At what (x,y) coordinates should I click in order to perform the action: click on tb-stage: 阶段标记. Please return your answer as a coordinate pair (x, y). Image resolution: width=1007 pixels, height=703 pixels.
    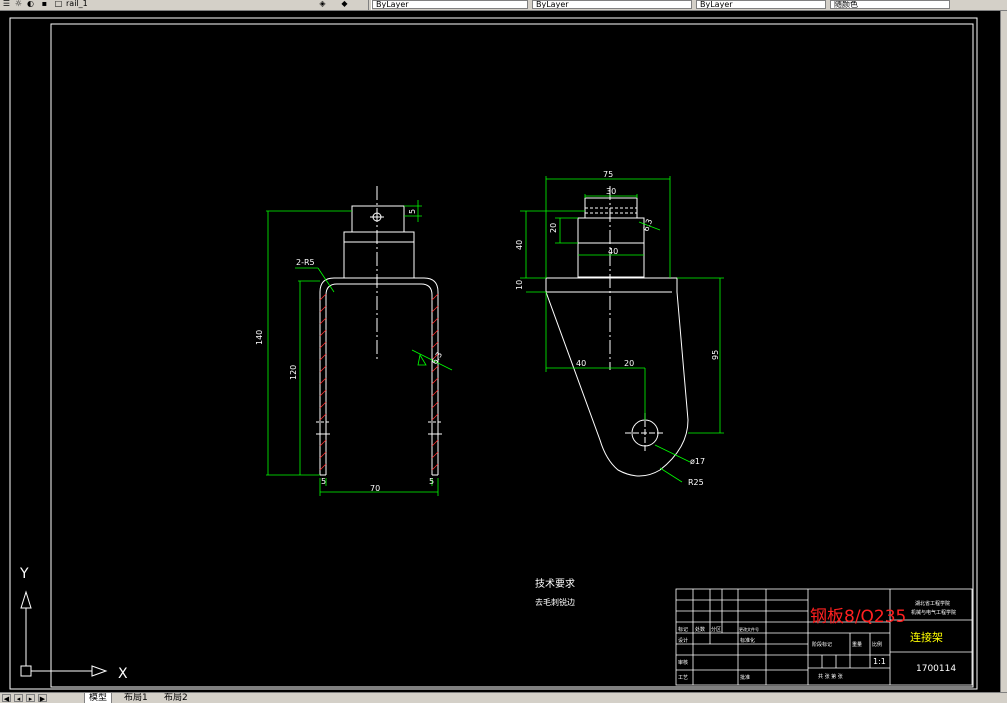
    Looking at the image, I should click on (822, 644).